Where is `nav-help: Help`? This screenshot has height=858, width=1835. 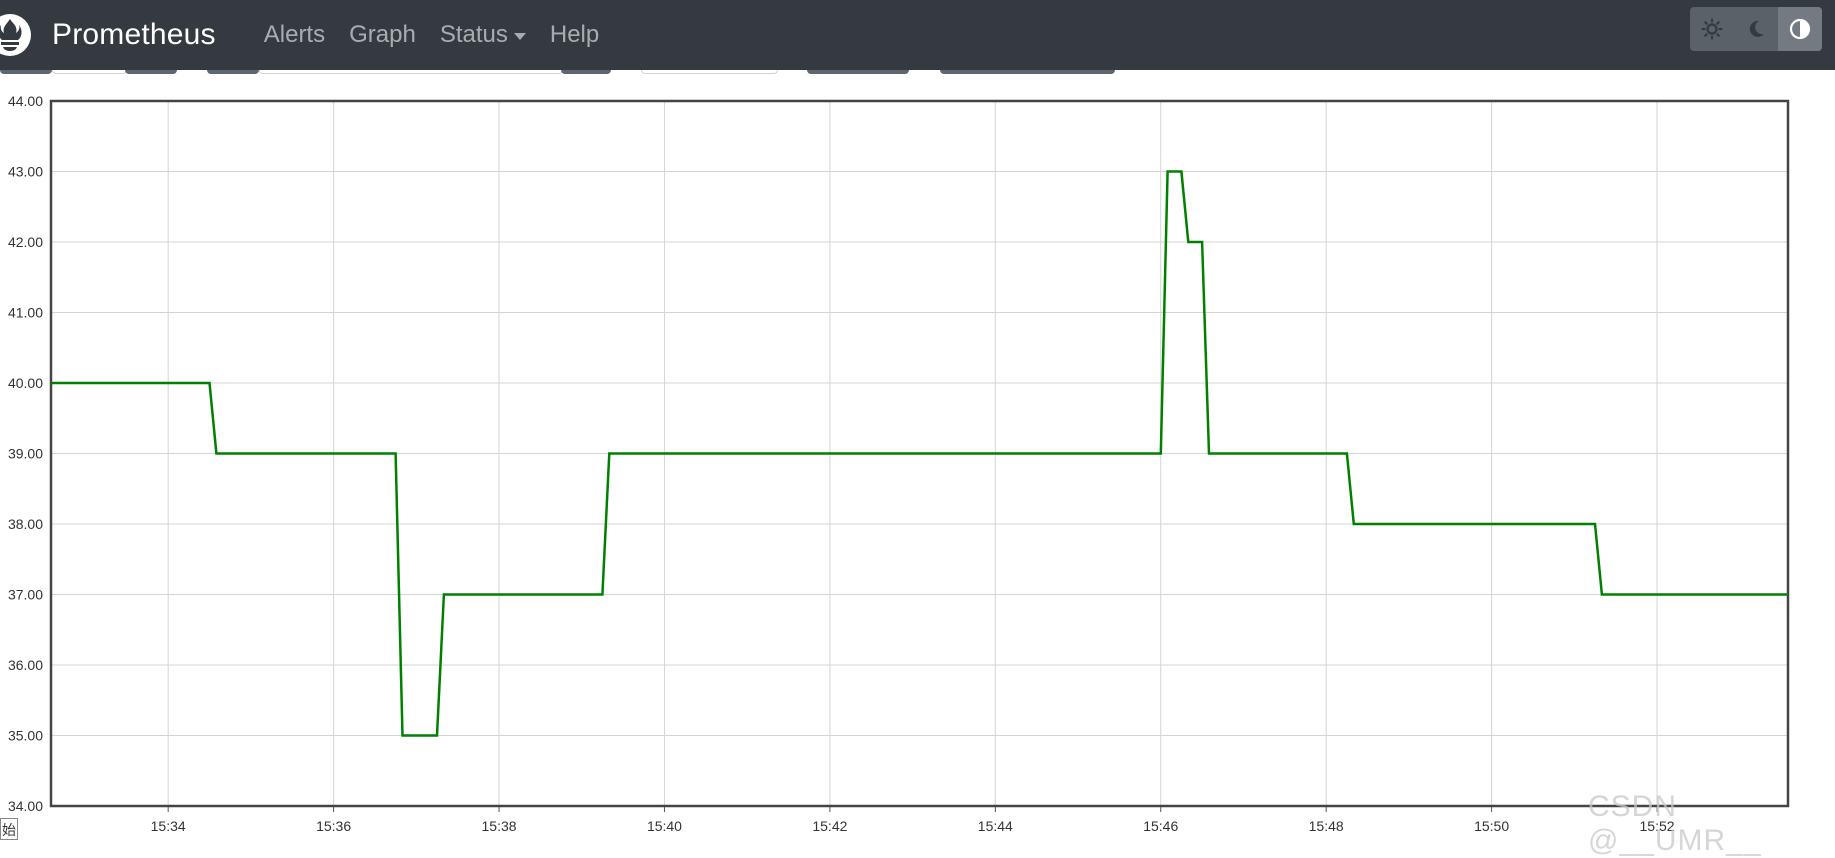 nav-help: Help is located at coordinates (574, 35).